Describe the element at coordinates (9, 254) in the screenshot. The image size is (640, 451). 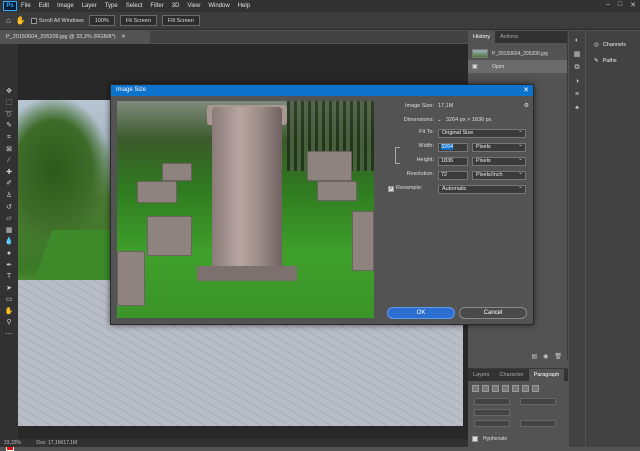
I see `dodge-tool-icon: ●` at that location.